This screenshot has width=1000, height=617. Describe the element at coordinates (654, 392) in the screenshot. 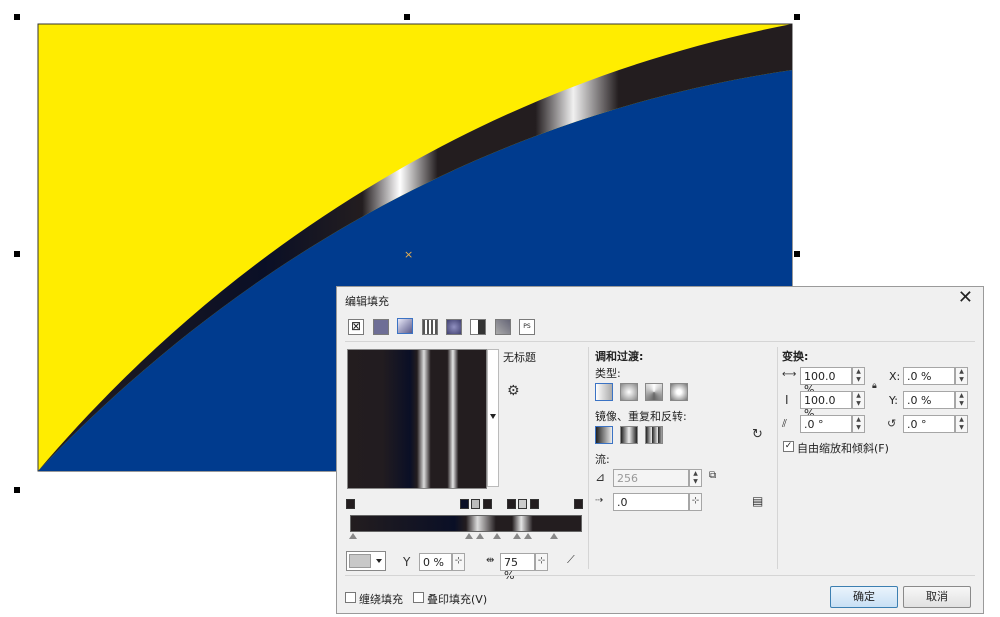

I see `conical-type-button` at that location.